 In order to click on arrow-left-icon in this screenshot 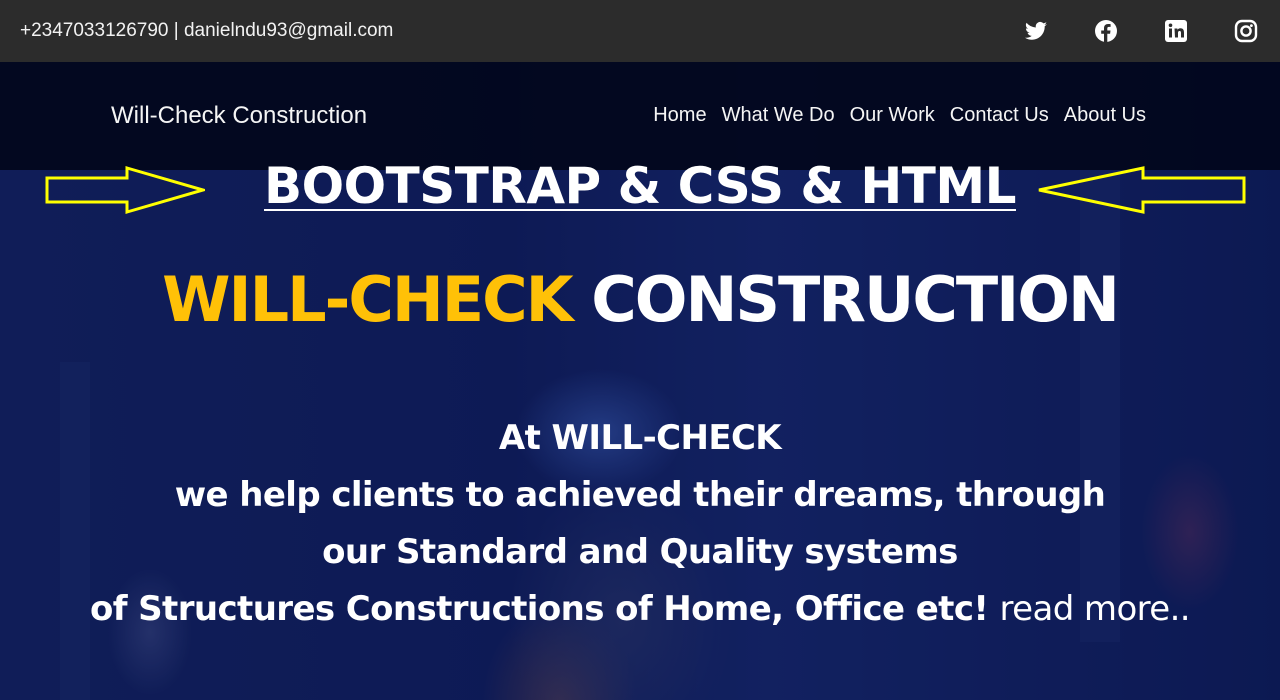, I will do `click(1142, 190)`.